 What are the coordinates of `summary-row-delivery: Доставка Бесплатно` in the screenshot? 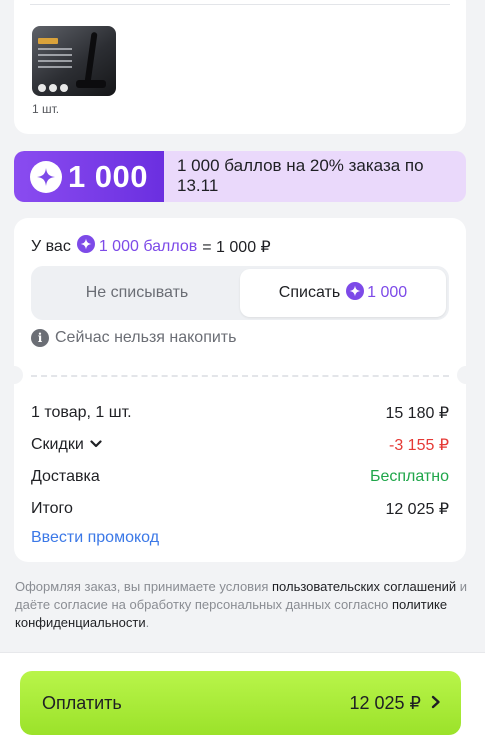 It's located at (240, 477).